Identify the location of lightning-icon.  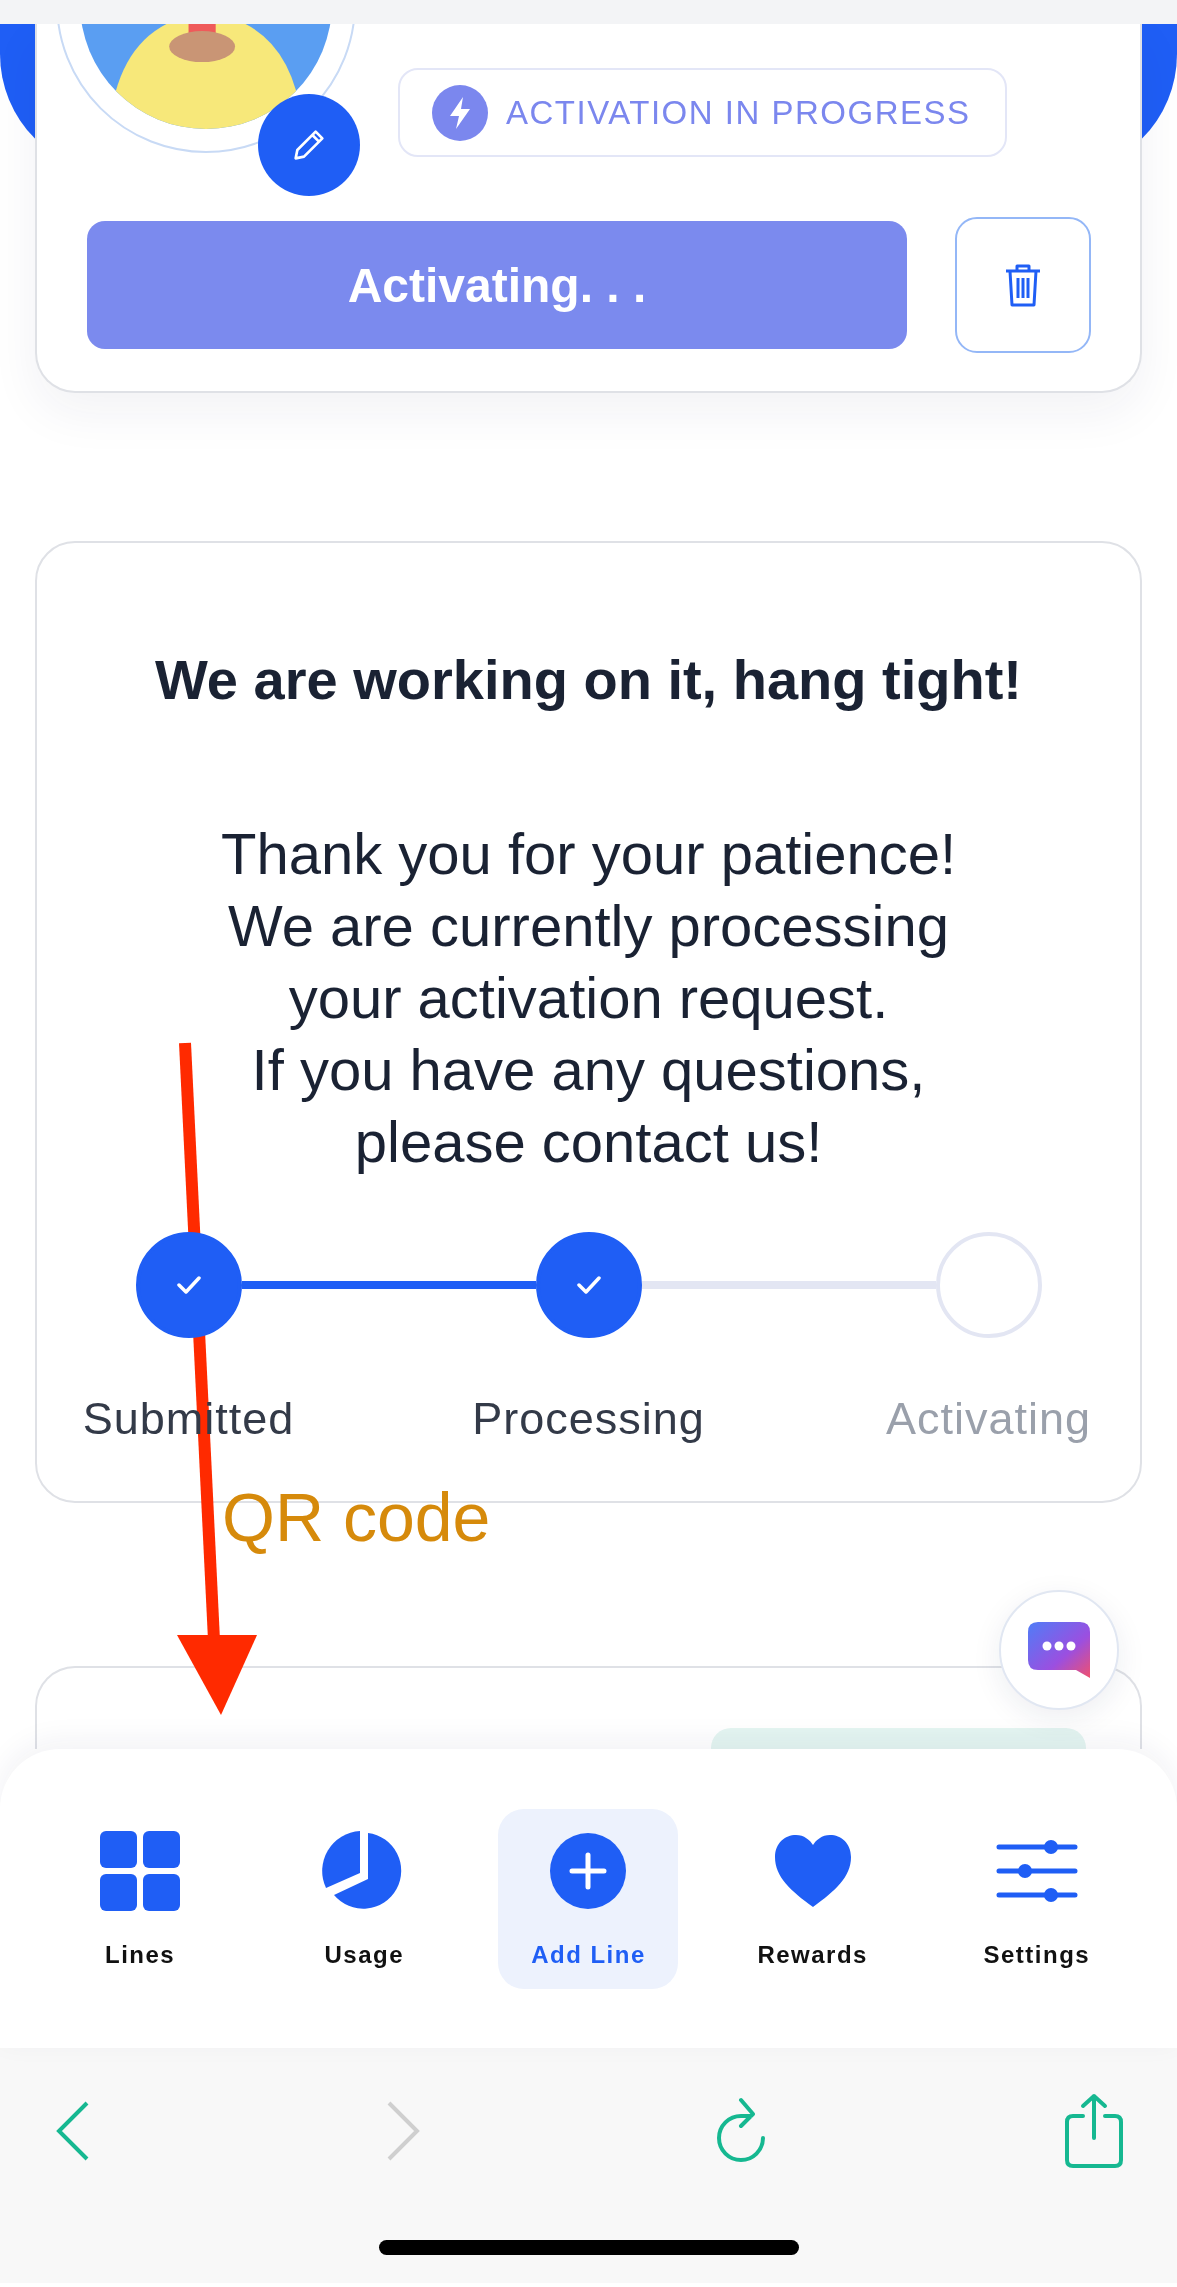
(460, 112).